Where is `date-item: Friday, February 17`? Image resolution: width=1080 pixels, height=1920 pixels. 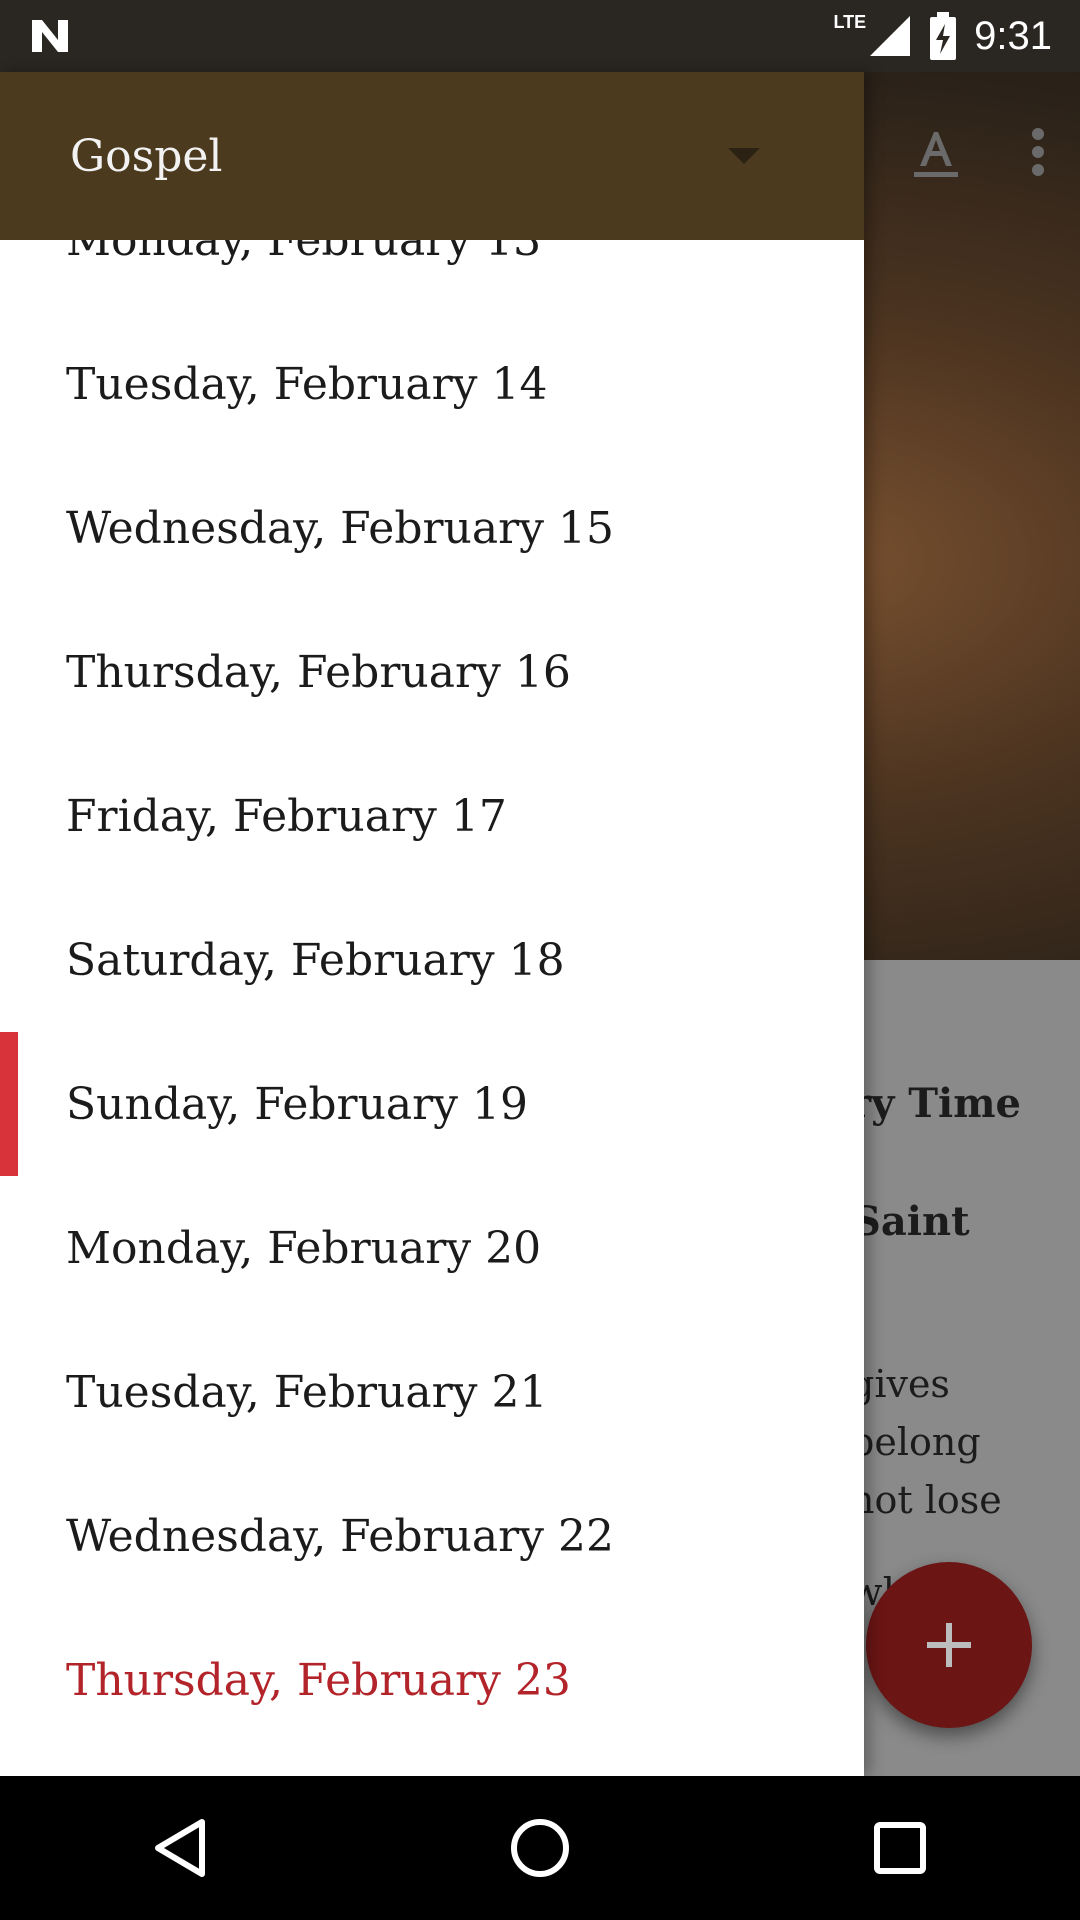
date-item: Friday, February 17 is located at coordinates (432, 816).